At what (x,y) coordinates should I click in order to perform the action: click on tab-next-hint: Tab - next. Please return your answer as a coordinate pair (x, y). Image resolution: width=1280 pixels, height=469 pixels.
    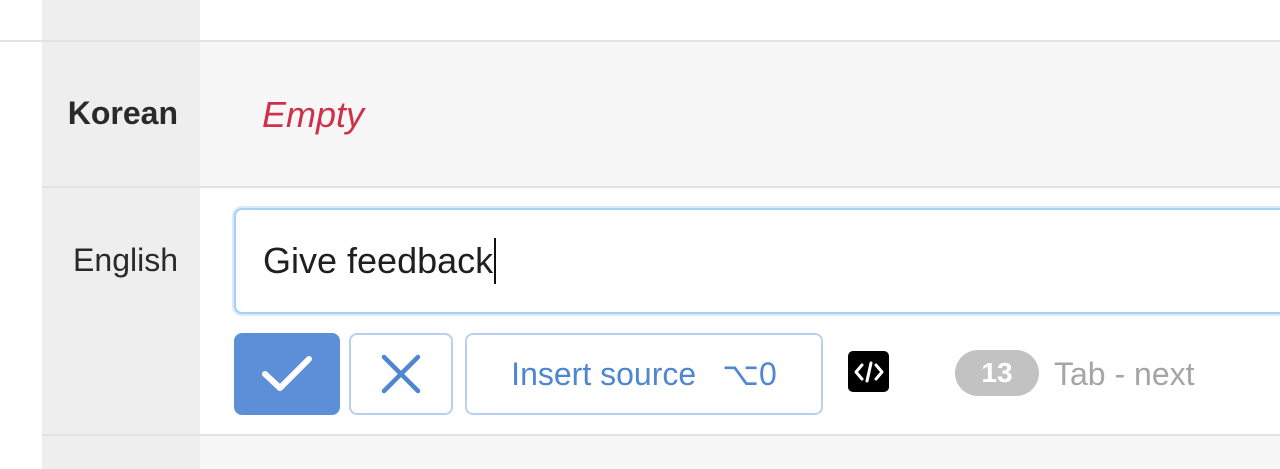
    Looking at the image, I should click on (1124, 374).